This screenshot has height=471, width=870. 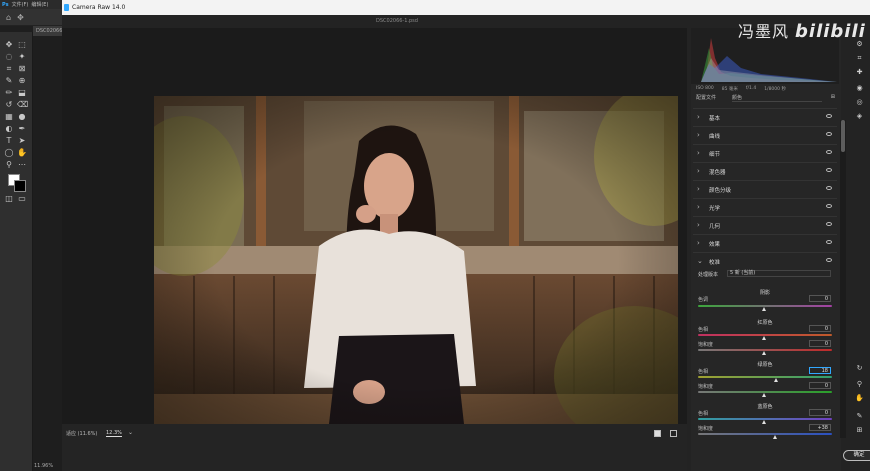 What do you see at coordinates (751, 88) in the screenshot?
I see `aperture: f/1.4` at bounding box center [751, 88].